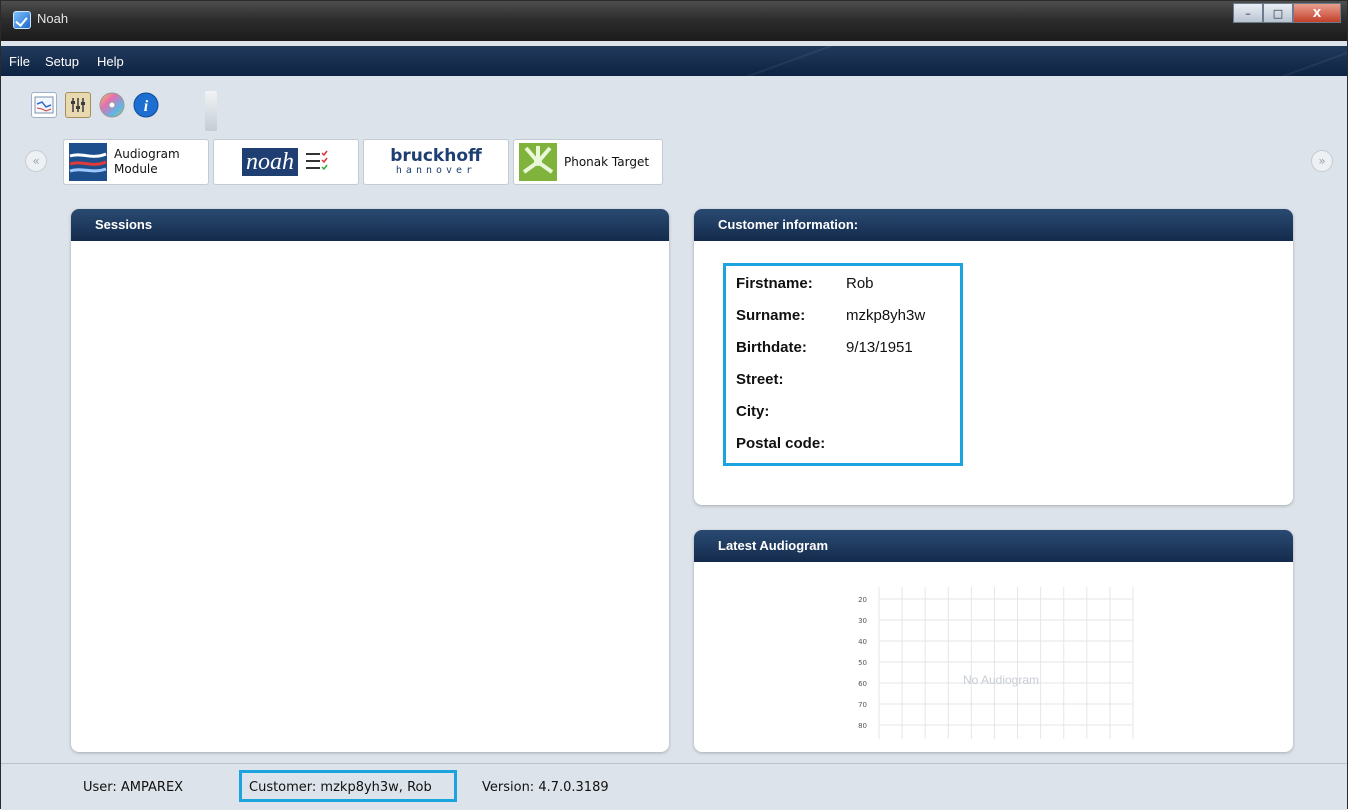 The image size is (1348, 810). What do you see at coordinates (879, 347) in the screenshot?
I see `birthdate-value: 9/13/1951` at bounding box center [879, 347].